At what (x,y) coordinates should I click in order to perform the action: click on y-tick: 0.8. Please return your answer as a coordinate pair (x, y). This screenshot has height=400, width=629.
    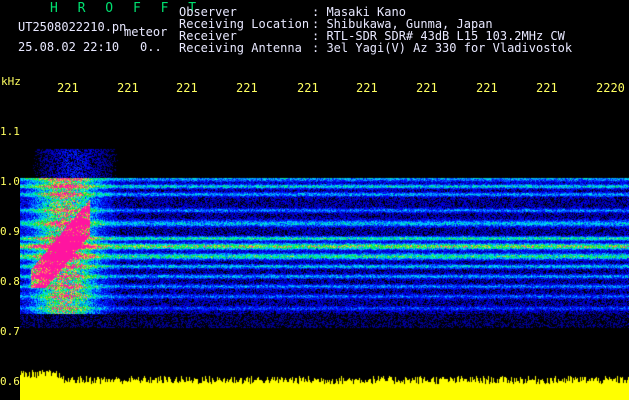
    Looking at the image, I should click on (10, 281).